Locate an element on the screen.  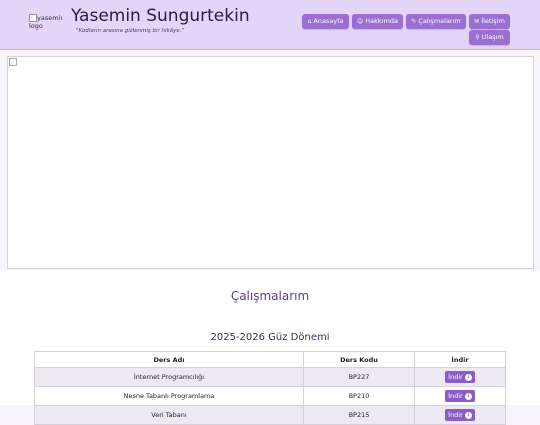
course-code-cell: BP210 is located at coordinates (359, 396).